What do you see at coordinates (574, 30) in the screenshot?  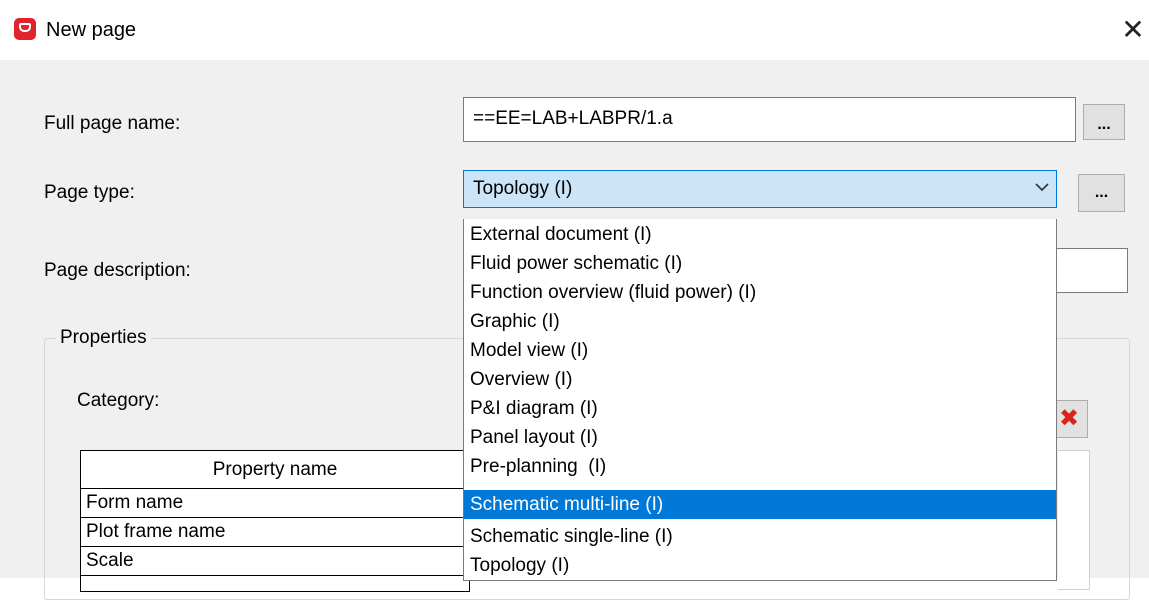 I see `title-bar: New page ✕` at bounding box center [574, 30].